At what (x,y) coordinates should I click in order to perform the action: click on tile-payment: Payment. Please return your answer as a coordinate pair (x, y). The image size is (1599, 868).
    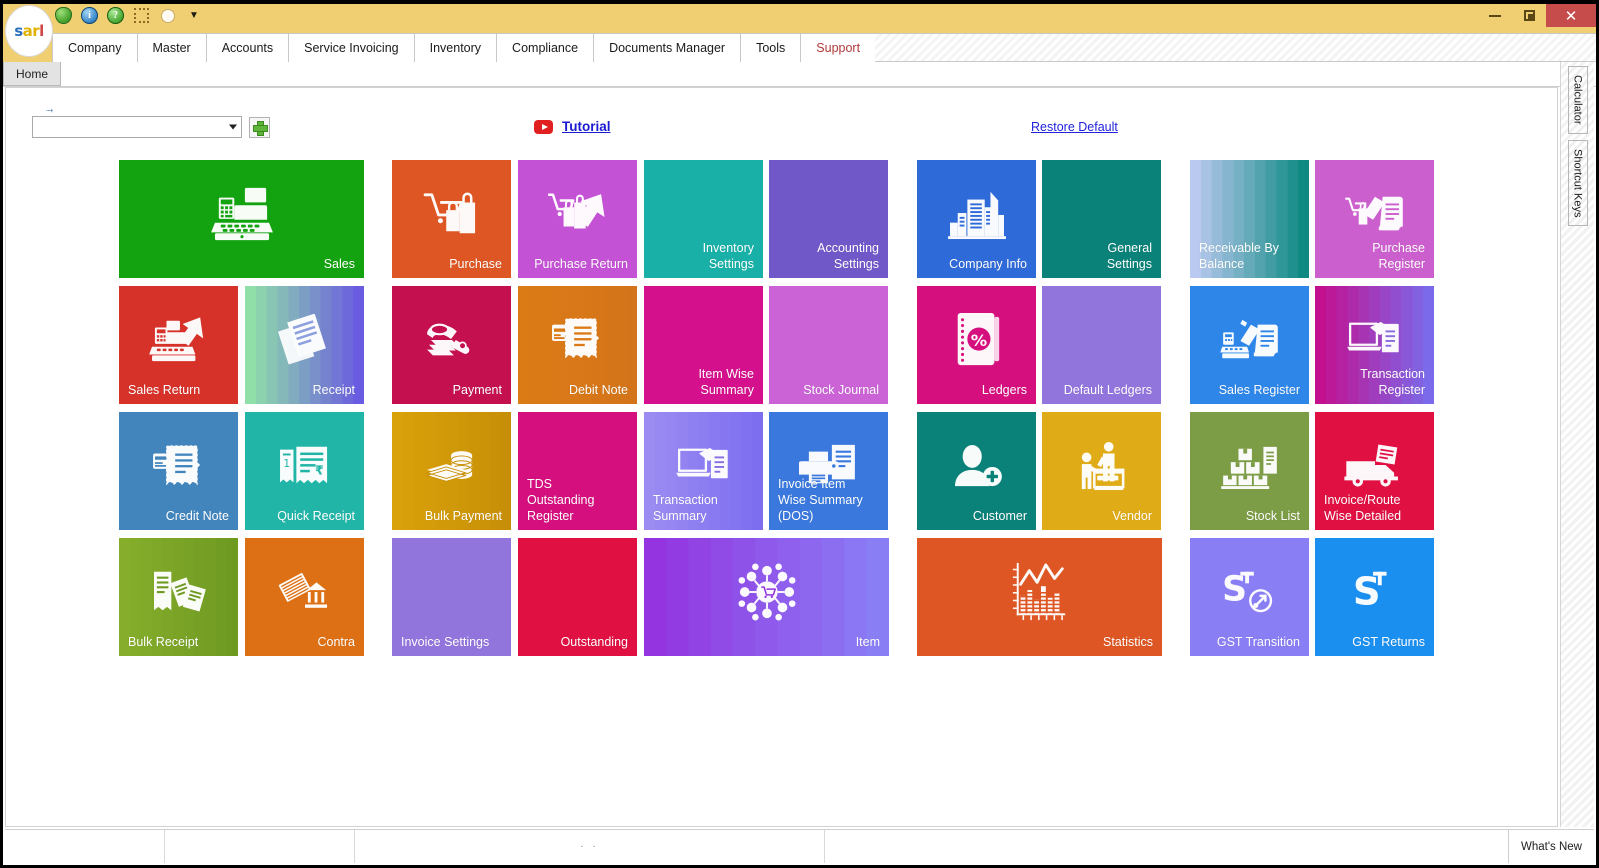
    Looking at the image, I should click on (451, 345).